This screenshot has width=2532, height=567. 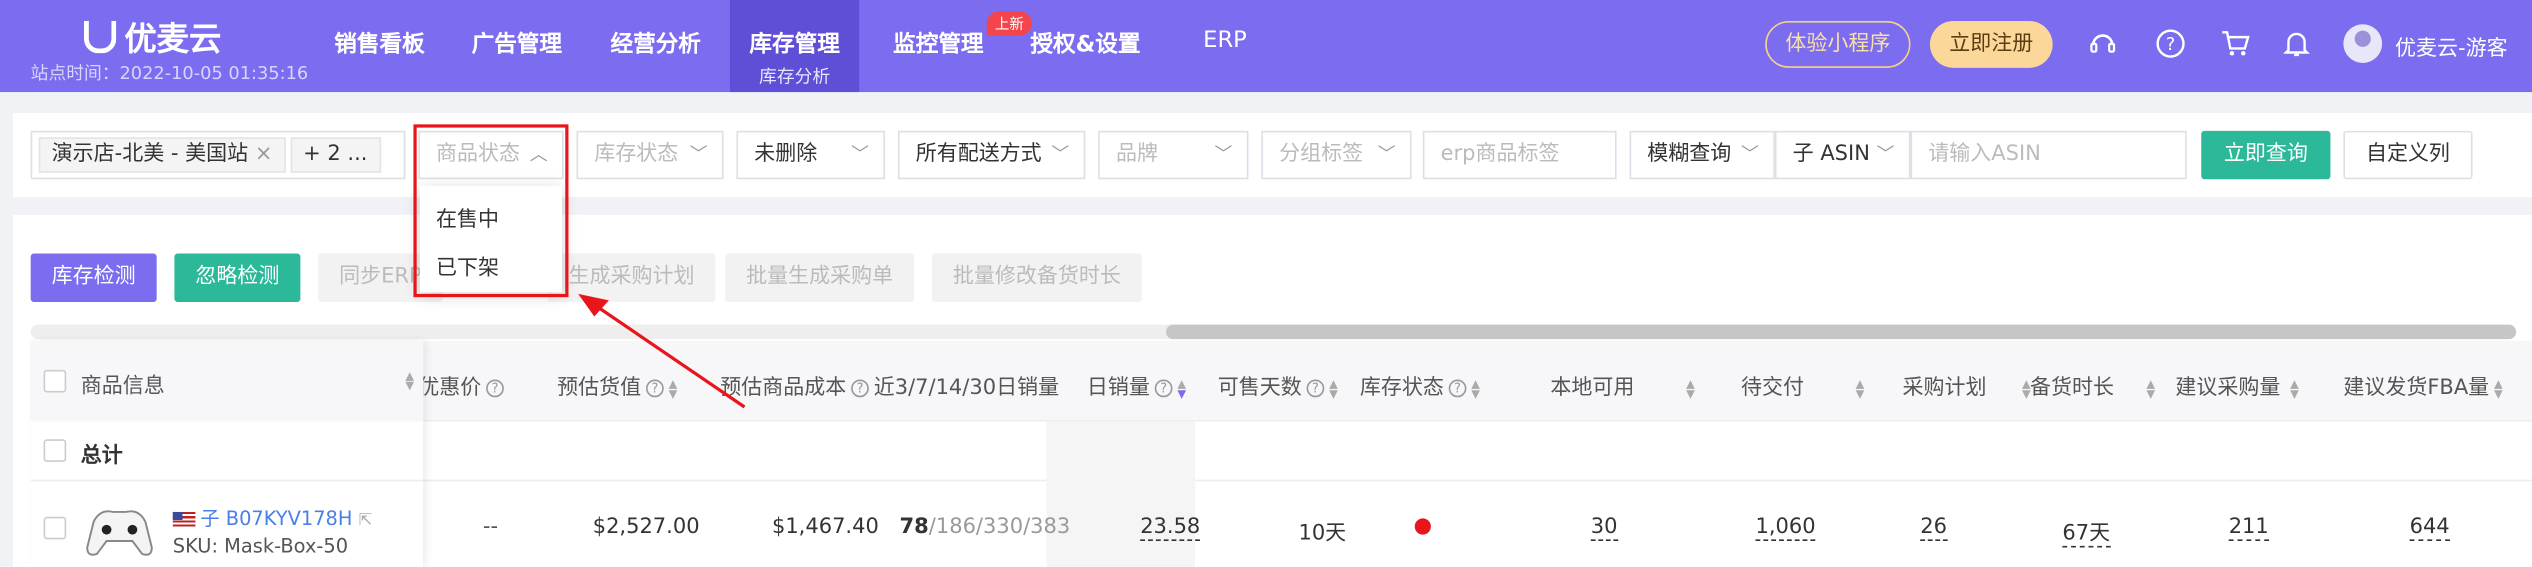 What do you see at coordinates (795, 77) in the screenshot?
I see `nav-inventory-sub: 库存分析` at bounding box center [795, 77].